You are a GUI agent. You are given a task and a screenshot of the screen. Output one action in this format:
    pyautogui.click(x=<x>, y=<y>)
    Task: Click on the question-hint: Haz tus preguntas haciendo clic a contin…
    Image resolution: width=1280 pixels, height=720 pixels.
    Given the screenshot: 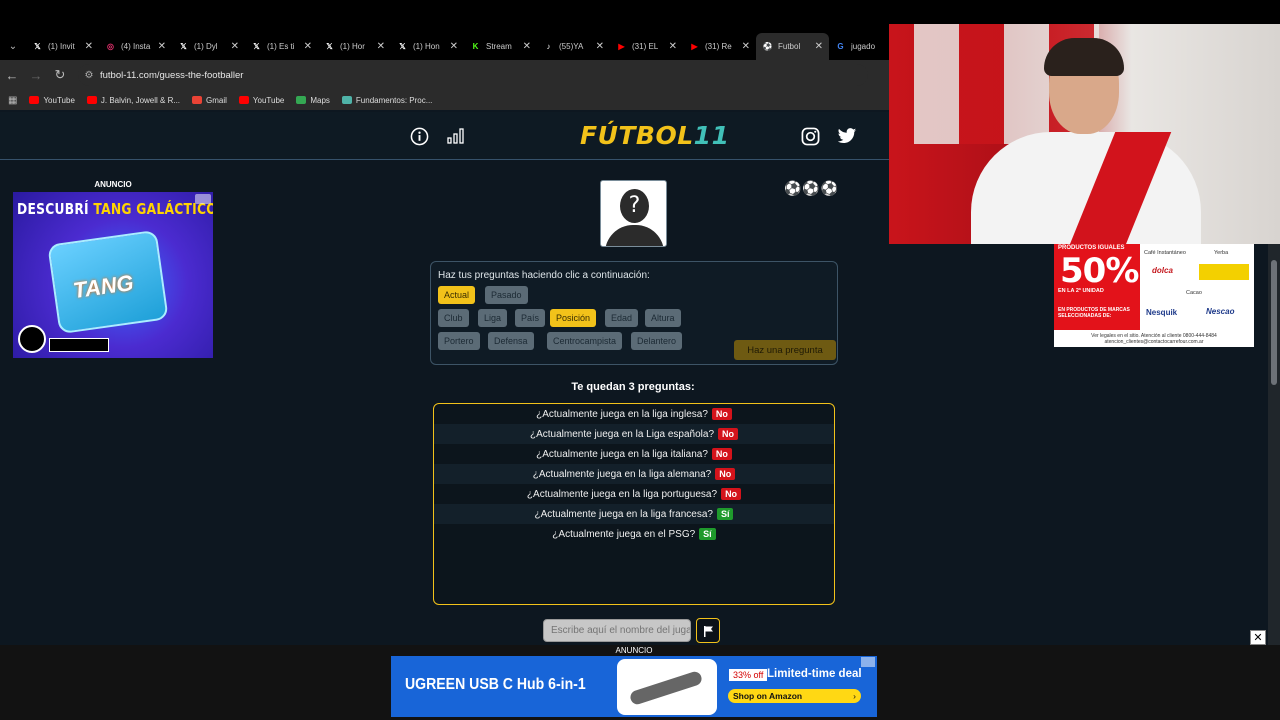 What is the action you would take?
    pyautogui.click(x=544, y=275)
    